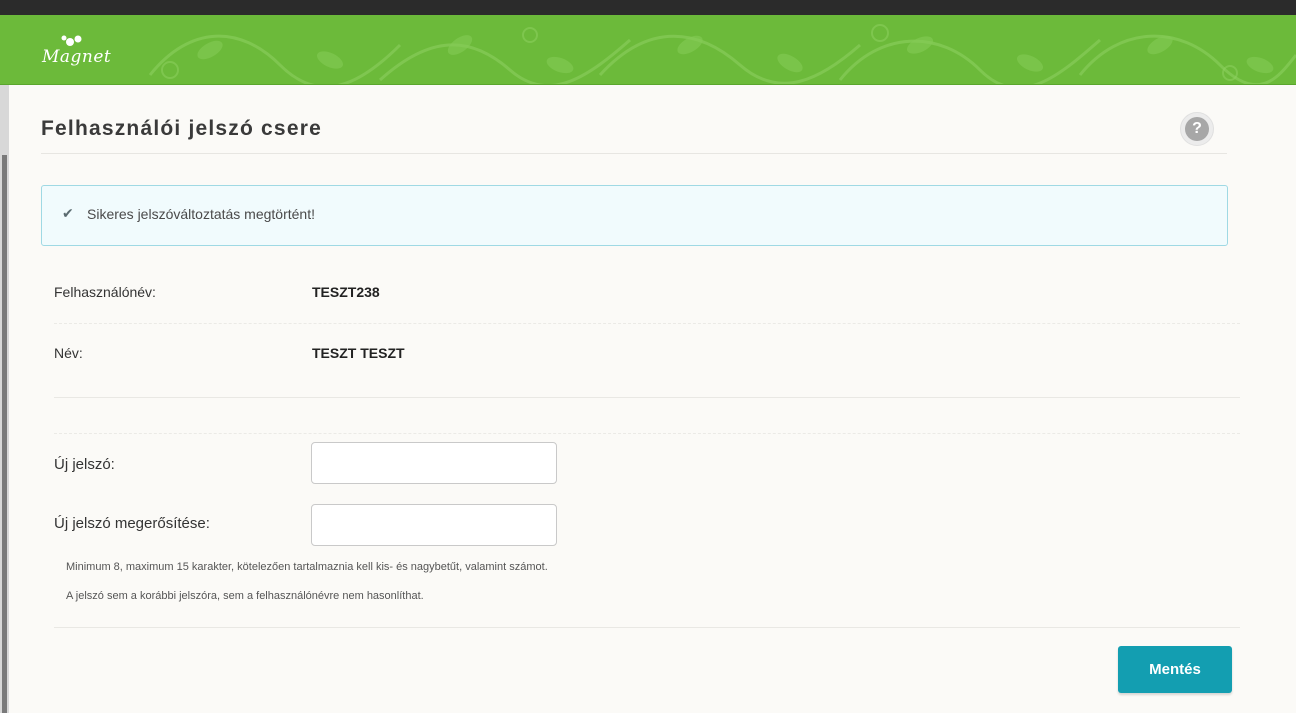  I want to click on name-label: Név:, so click(68, 353).